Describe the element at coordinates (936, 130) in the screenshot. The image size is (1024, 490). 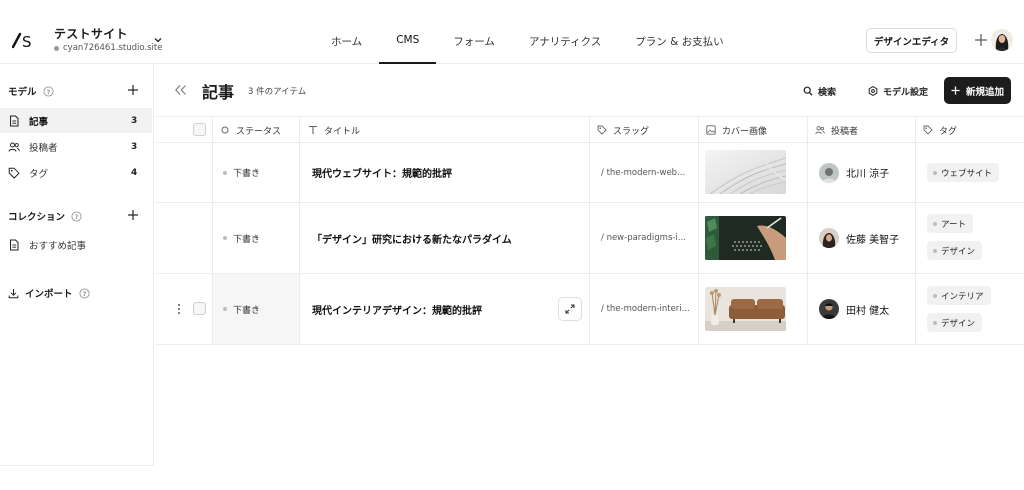
I see `column-header-tags: タグ` at that location.